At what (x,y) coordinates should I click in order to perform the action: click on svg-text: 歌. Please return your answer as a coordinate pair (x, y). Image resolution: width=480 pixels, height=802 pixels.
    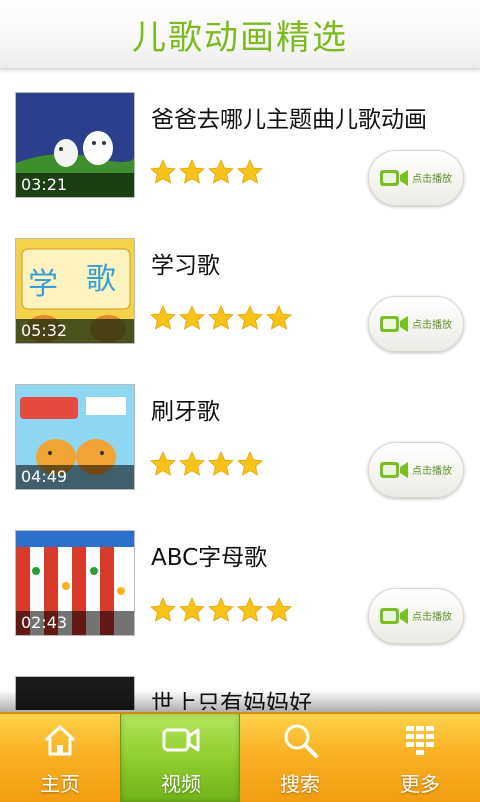
    Looking at the image, I should click on (101, 279).